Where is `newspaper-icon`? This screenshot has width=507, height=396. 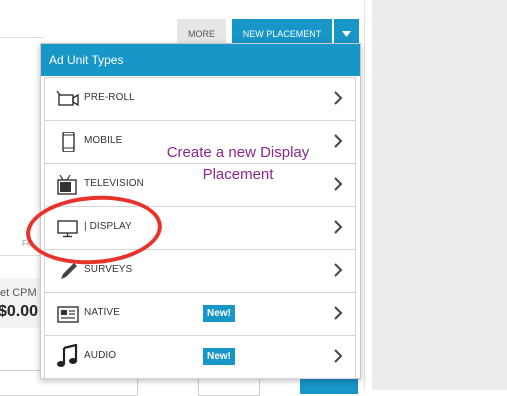
newspaper-icon is located at coordinates (68, 314).